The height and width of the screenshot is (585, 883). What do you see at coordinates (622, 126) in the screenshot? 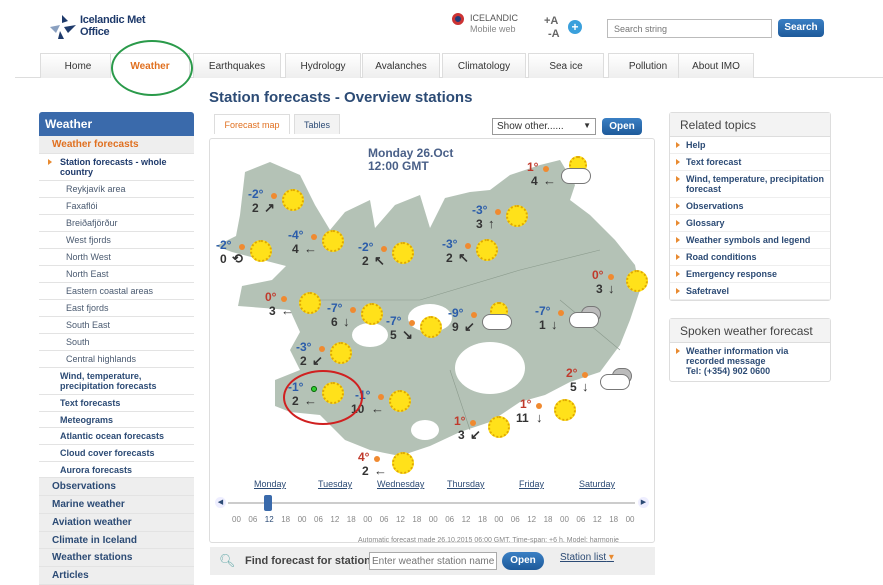
I see `show-other-open-button: Open` at bounding box center [622, 126].